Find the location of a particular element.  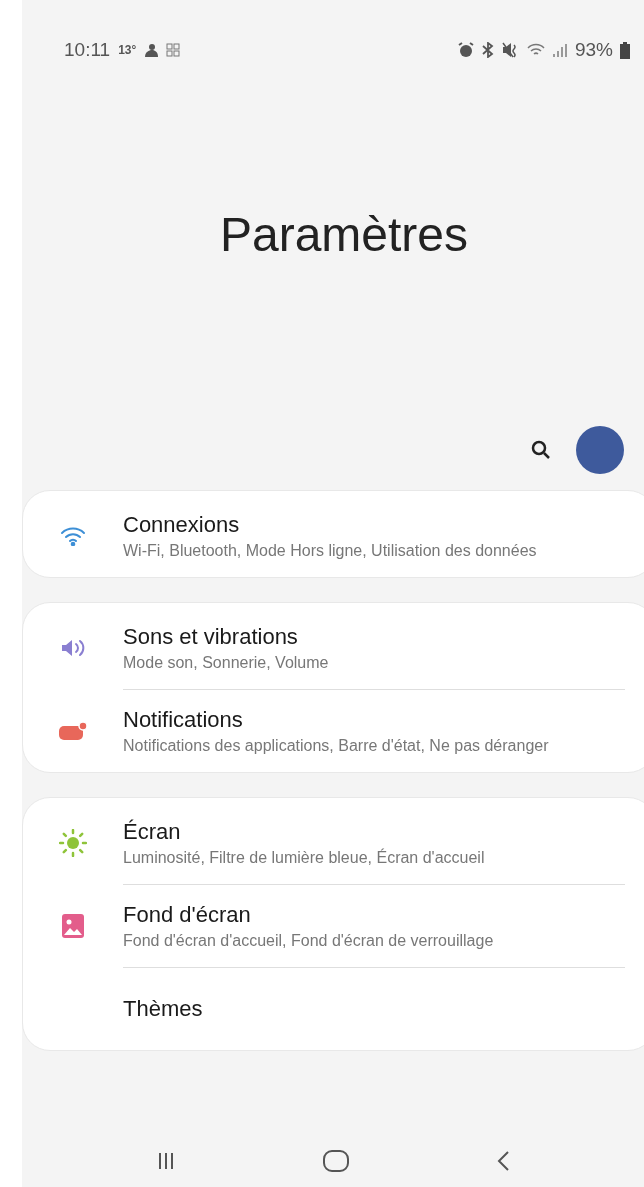

settings-item: Notifications Notifications des applications, Barre d'état, Ne pas déranger is located at coordinates (333, 731).